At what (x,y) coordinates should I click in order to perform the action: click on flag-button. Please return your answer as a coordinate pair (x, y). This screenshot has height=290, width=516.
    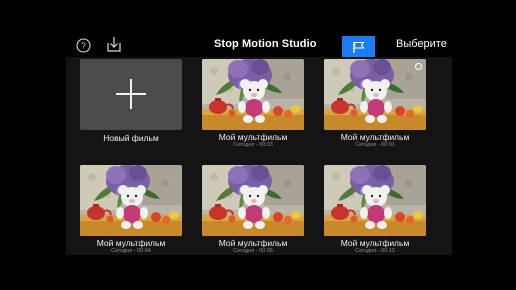
    Looking at the image, I should click on (358, 47).